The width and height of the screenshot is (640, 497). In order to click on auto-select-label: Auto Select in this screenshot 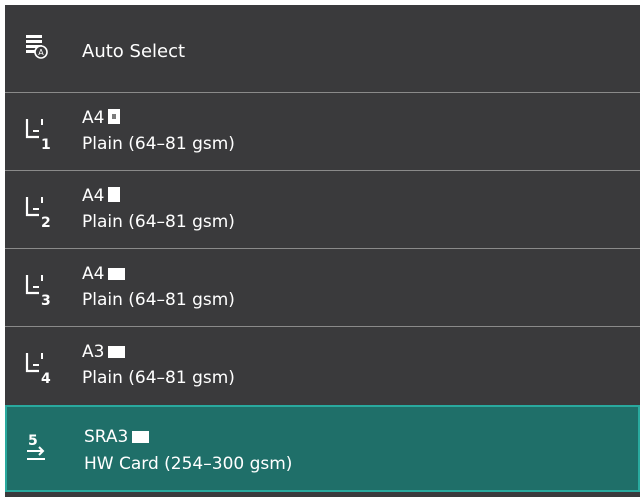, I will do `click(134, 51)`.